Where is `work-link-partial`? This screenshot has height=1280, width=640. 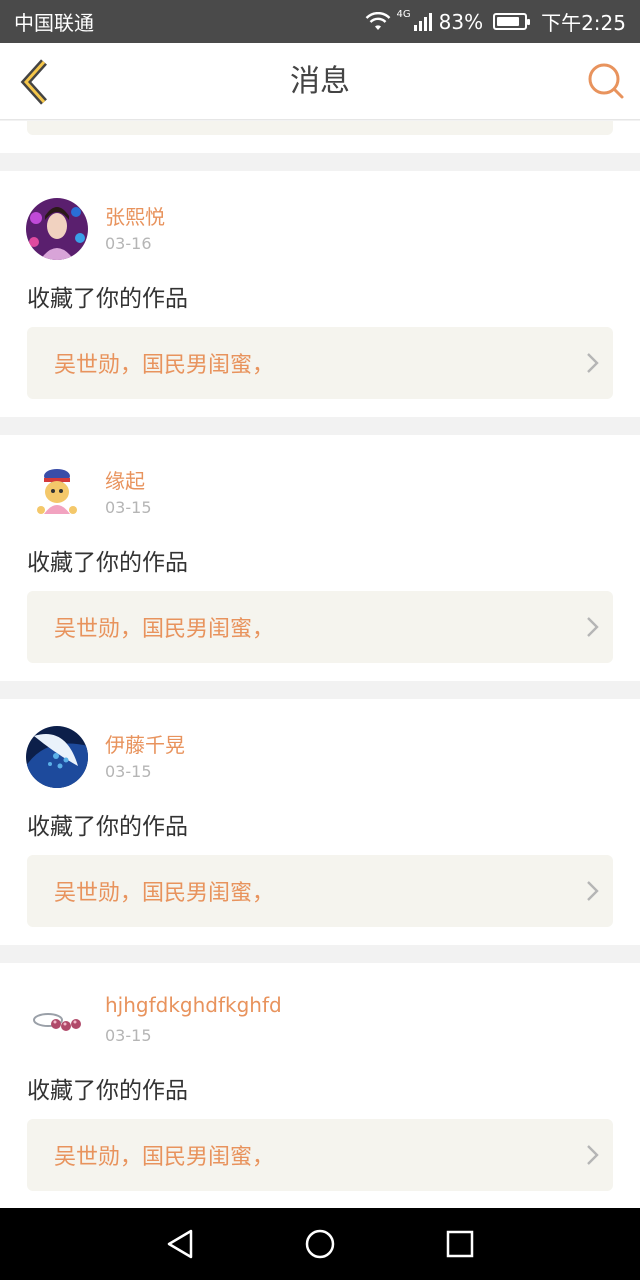
work-link-partial is located at coordinates (320, 128).